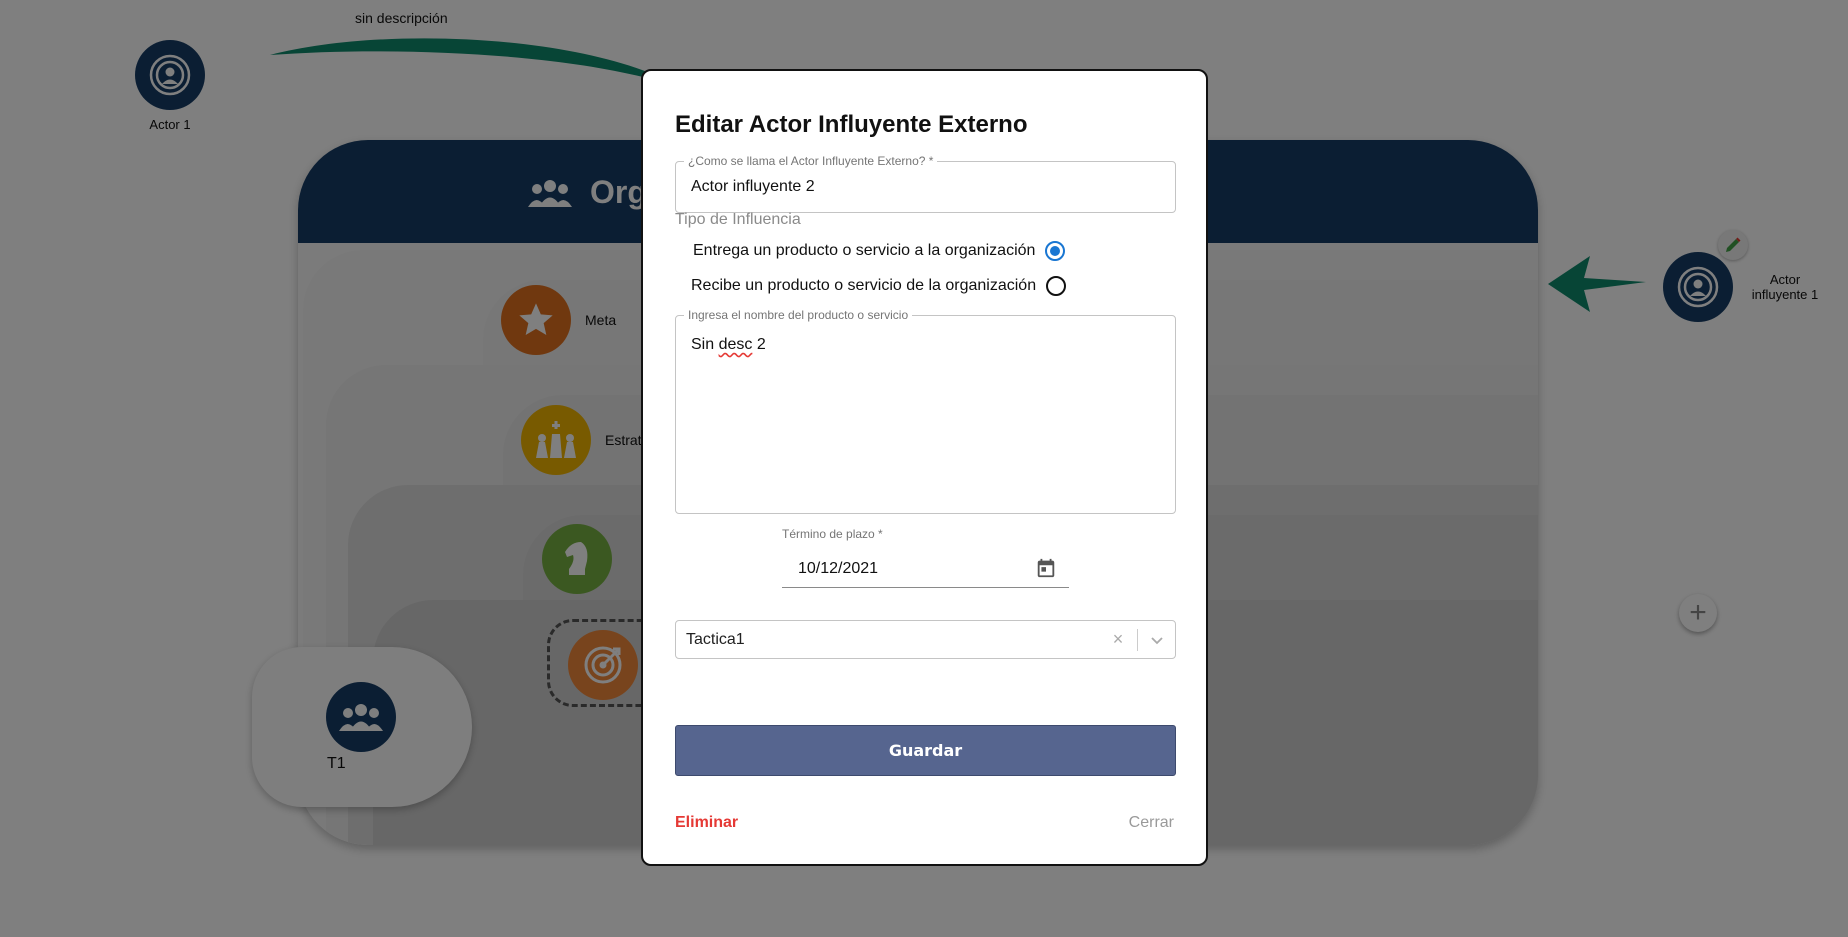  Describe the element at coordinates (728, 345) in the screenshot. I see `product-value: Sin desc 2` at that location.